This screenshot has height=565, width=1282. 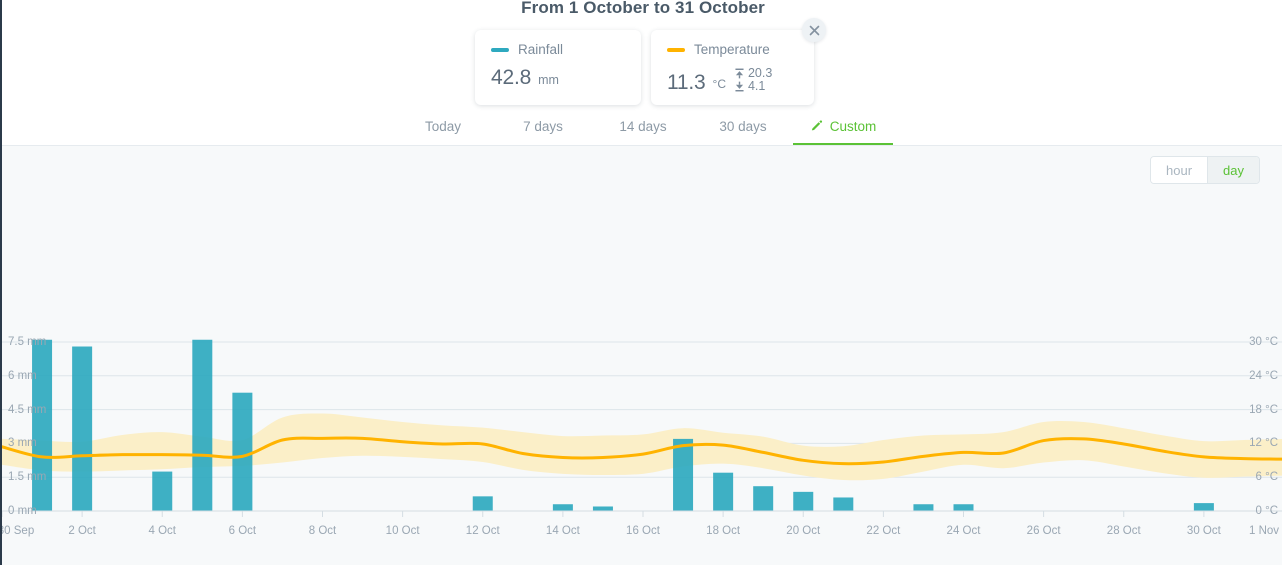 I want to click on max-temp-icon, so click(x=739, y=73).